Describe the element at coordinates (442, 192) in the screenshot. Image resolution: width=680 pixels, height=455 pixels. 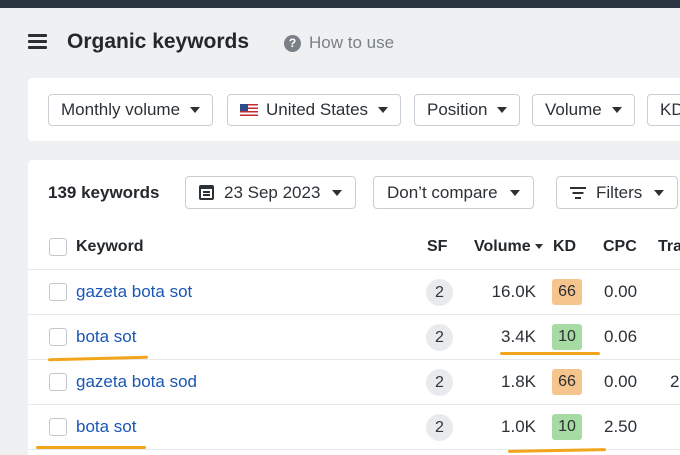
I see `compare-label: Don’t compare` at that location.